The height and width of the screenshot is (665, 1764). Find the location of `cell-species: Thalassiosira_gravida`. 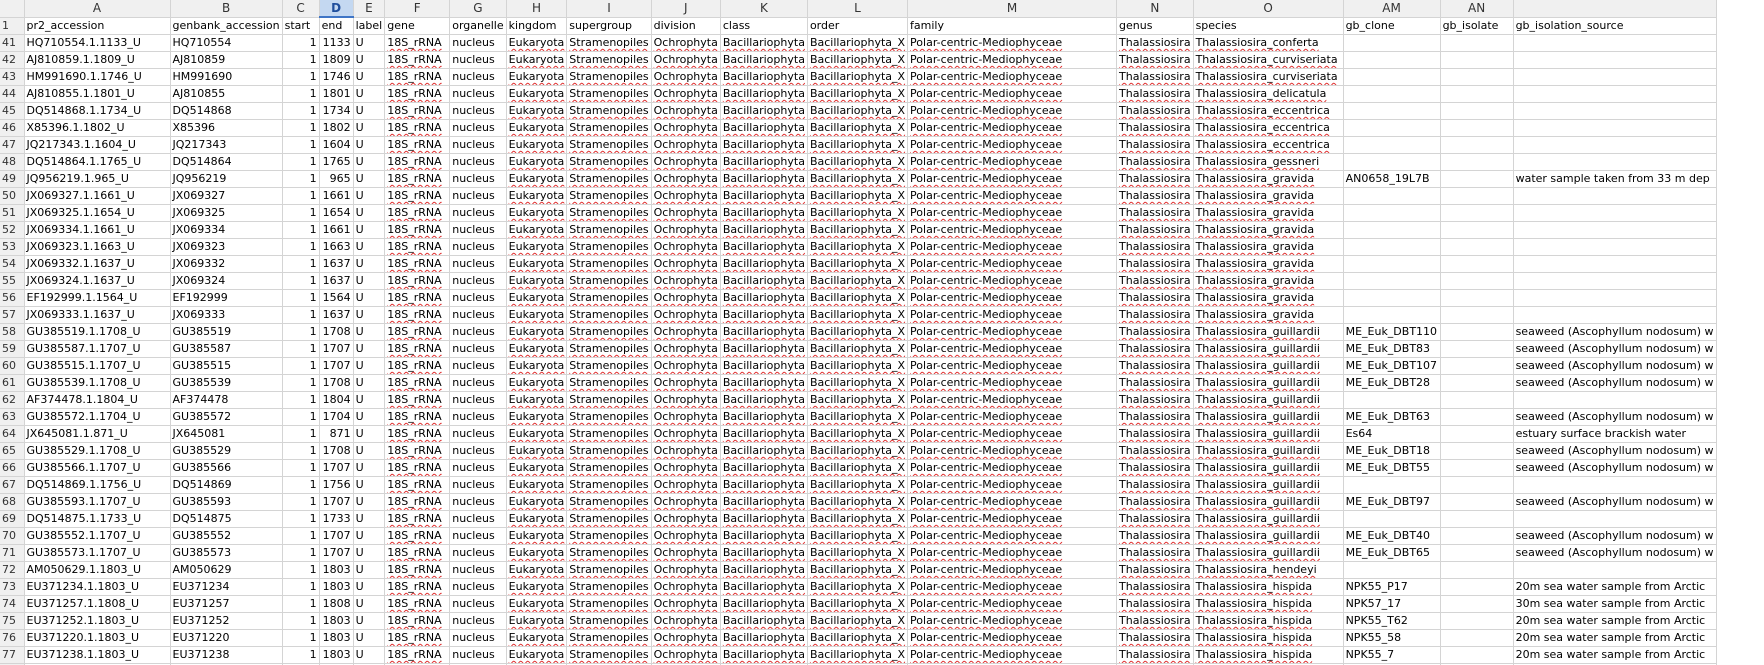

cell-species: Thalassiosira_gravida is located at coordinates (1268, 179).